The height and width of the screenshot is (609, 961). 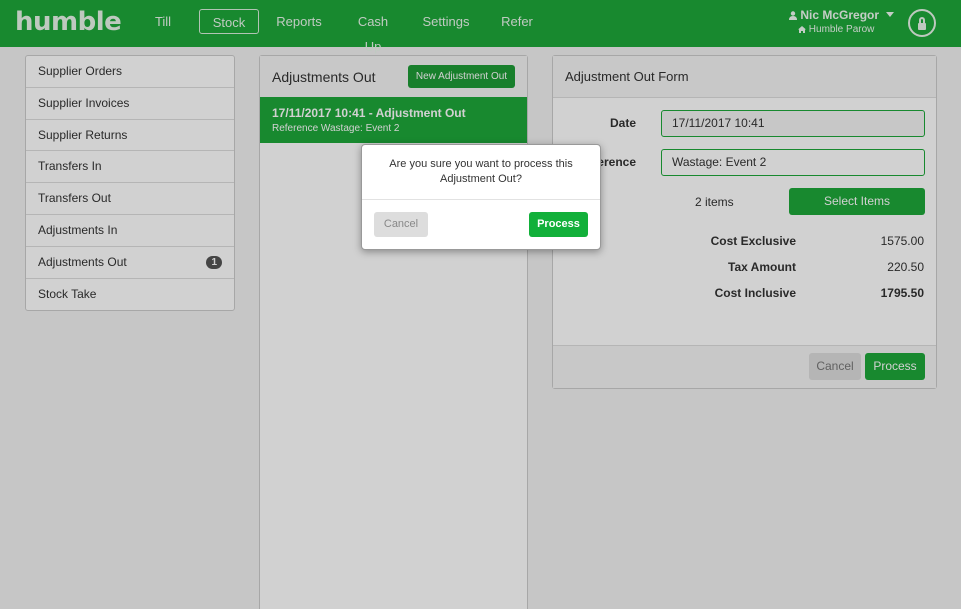 I want to click on dialog-process-button: Process, so click(x=558, y=224).